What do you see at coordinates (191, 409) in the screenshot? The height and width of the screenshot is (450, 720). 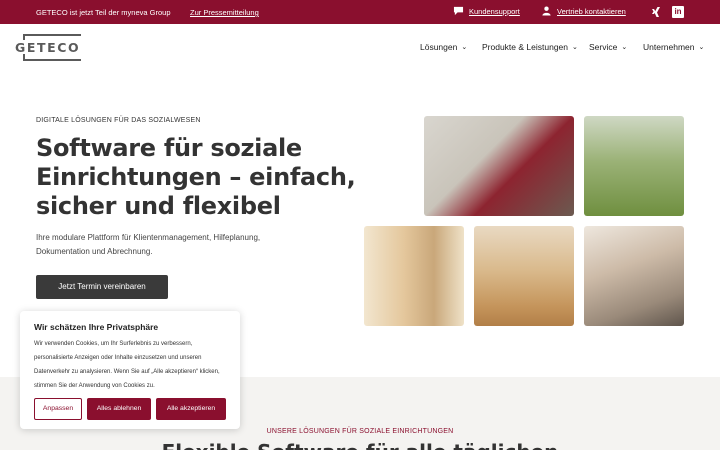 I see `cookie-accept-all-button: Alle akzeptieren` at bounding box center [191, 409].